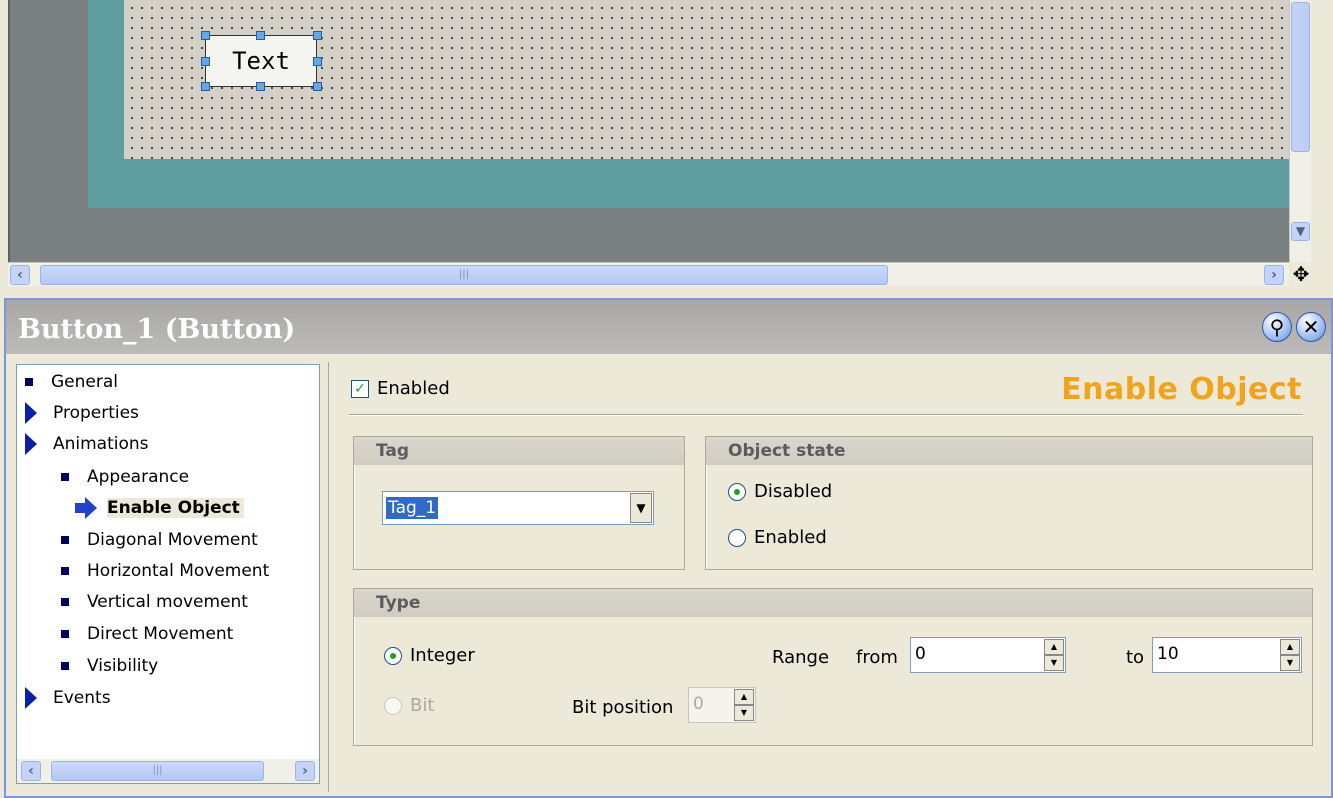 This screenshot has height=798, width=1333. I want to click on radio-label: Bit, so click(422, 705).